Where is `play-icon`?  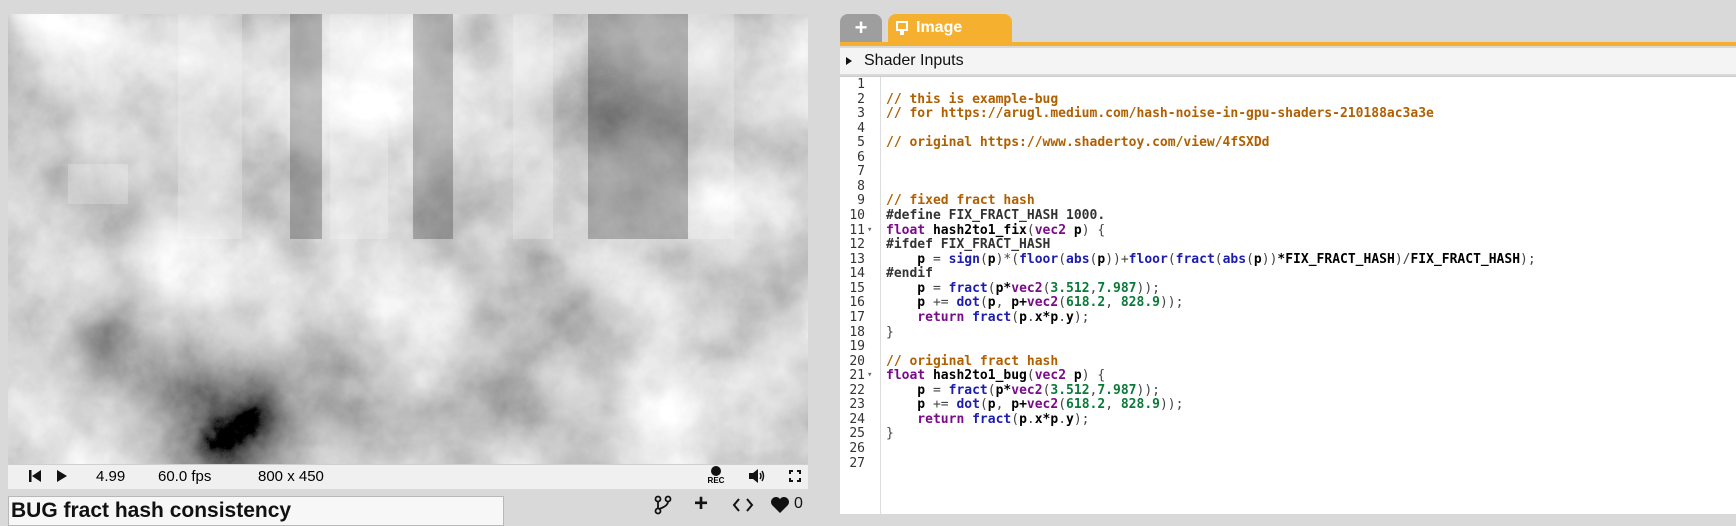
play-icon is located at coordinates (62, 478).